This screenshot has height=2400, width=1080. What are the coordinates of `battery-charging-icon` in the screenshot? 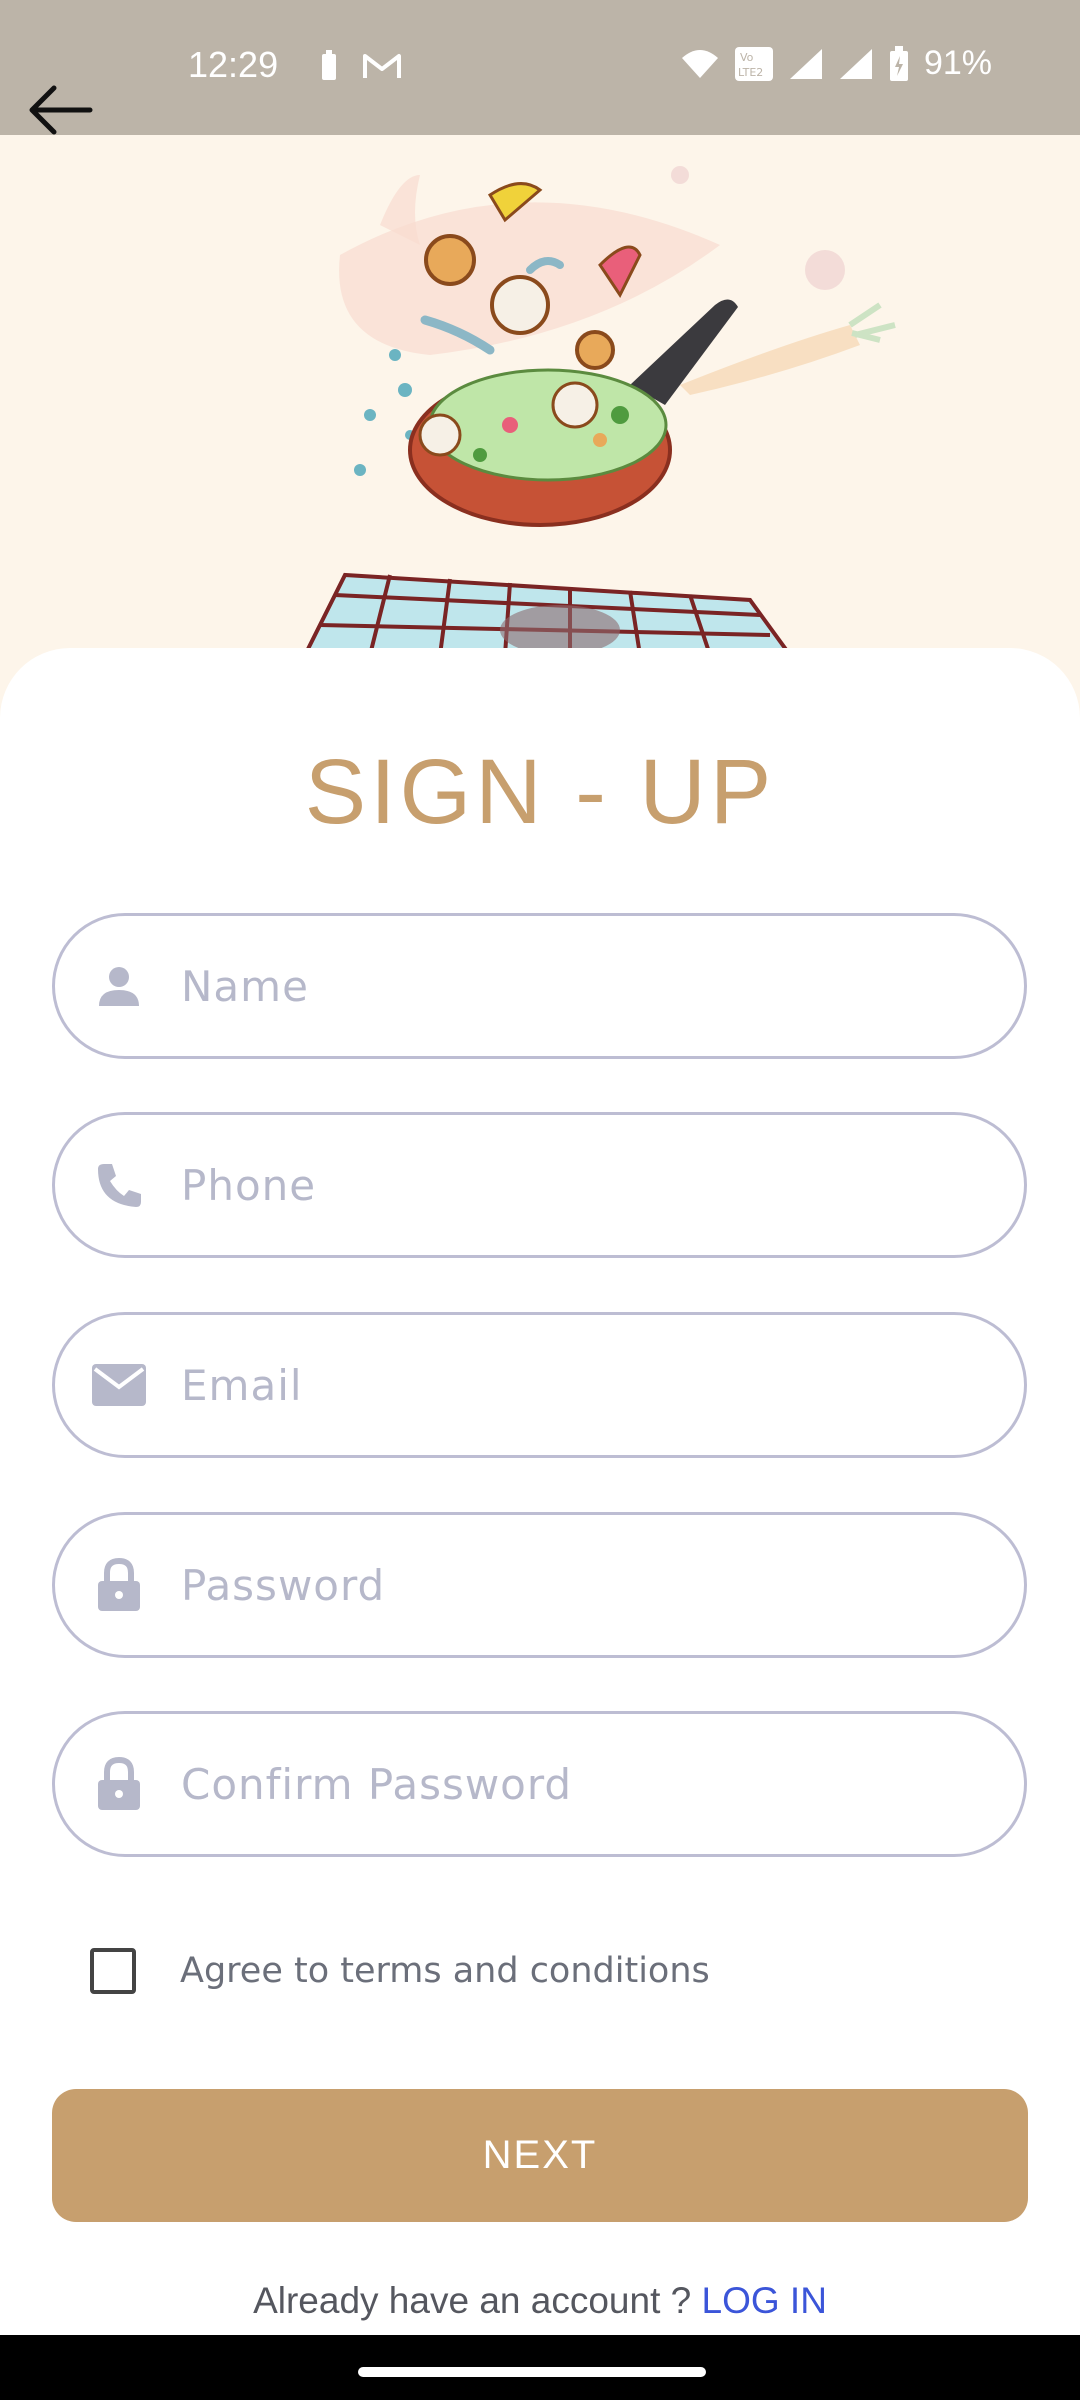 It's located at (898, 63).